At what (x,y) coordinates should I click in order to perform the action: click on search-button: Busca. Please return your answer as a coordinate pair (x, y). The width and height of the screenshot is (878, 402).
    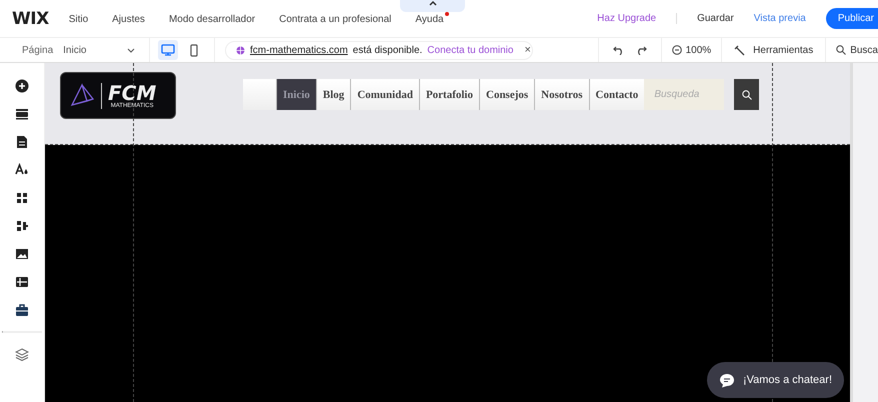
    Looking at the image, I should click on (851, 50).